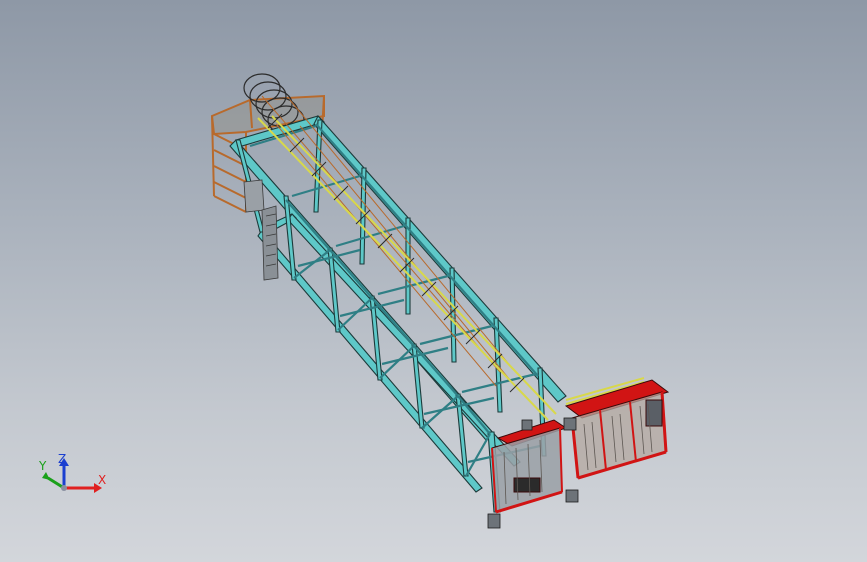 This screenshot has width=867, height=562. Describe the element at coordinates (64, 488) in the screenshot. I see `triad-origin` at that location.